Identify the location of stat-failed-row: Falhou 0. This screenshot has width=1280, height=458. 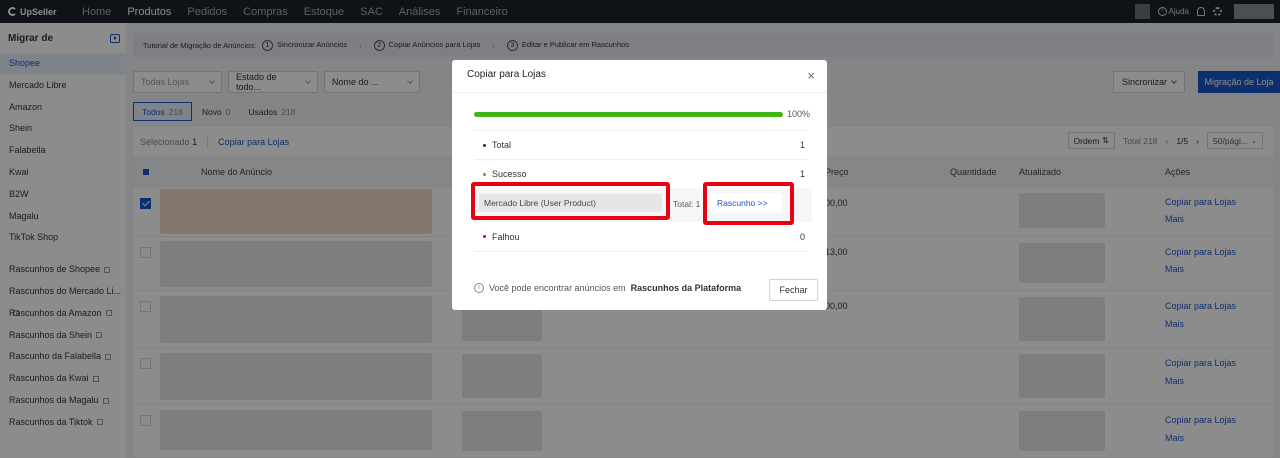
(640, 236).